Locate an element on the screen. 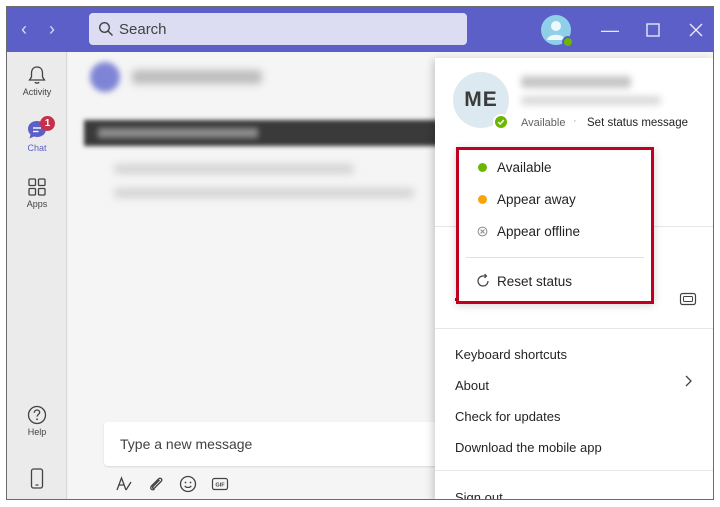  back-arrow-icon: ‹ is located at coordinates (24, 29).